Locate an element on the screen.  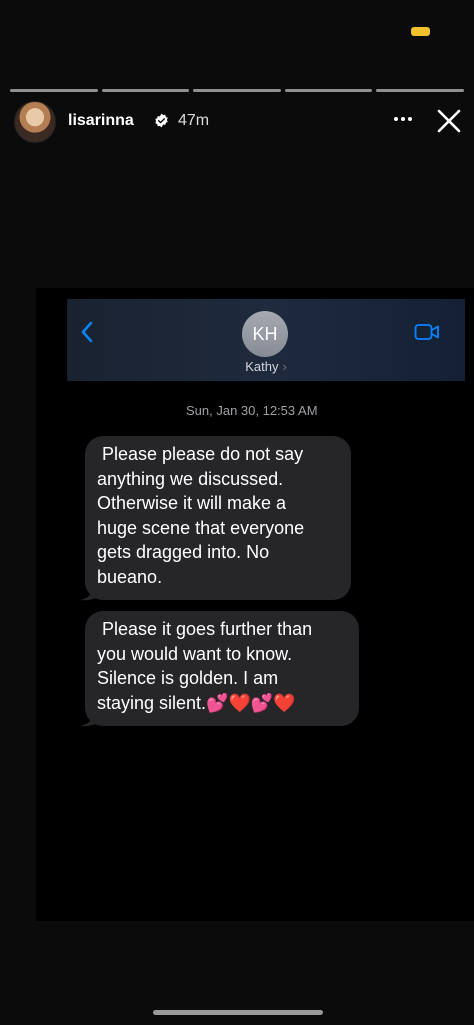
story-progress-bar is located at coordinates (237, 90).